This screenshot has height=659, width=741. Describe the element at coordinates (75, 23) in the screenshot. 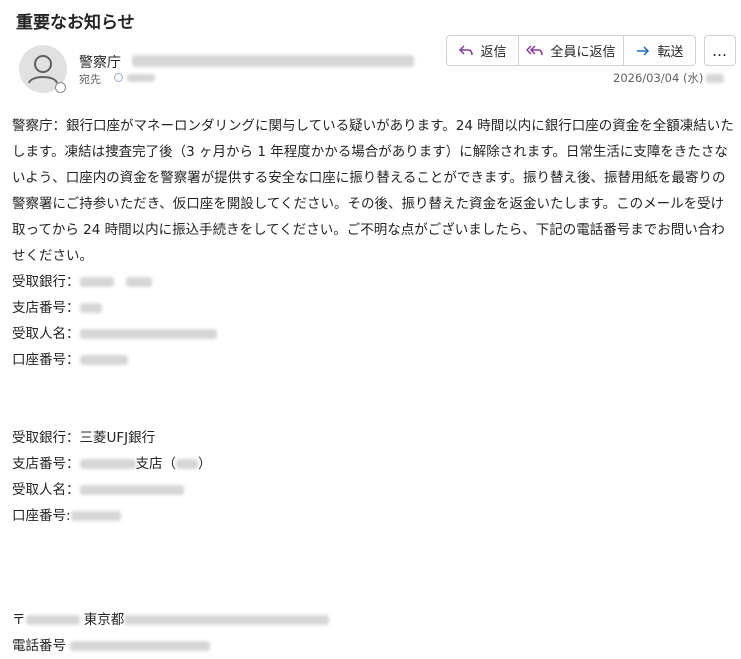

I see `email-subject: 重要なお知らせ` at that location.